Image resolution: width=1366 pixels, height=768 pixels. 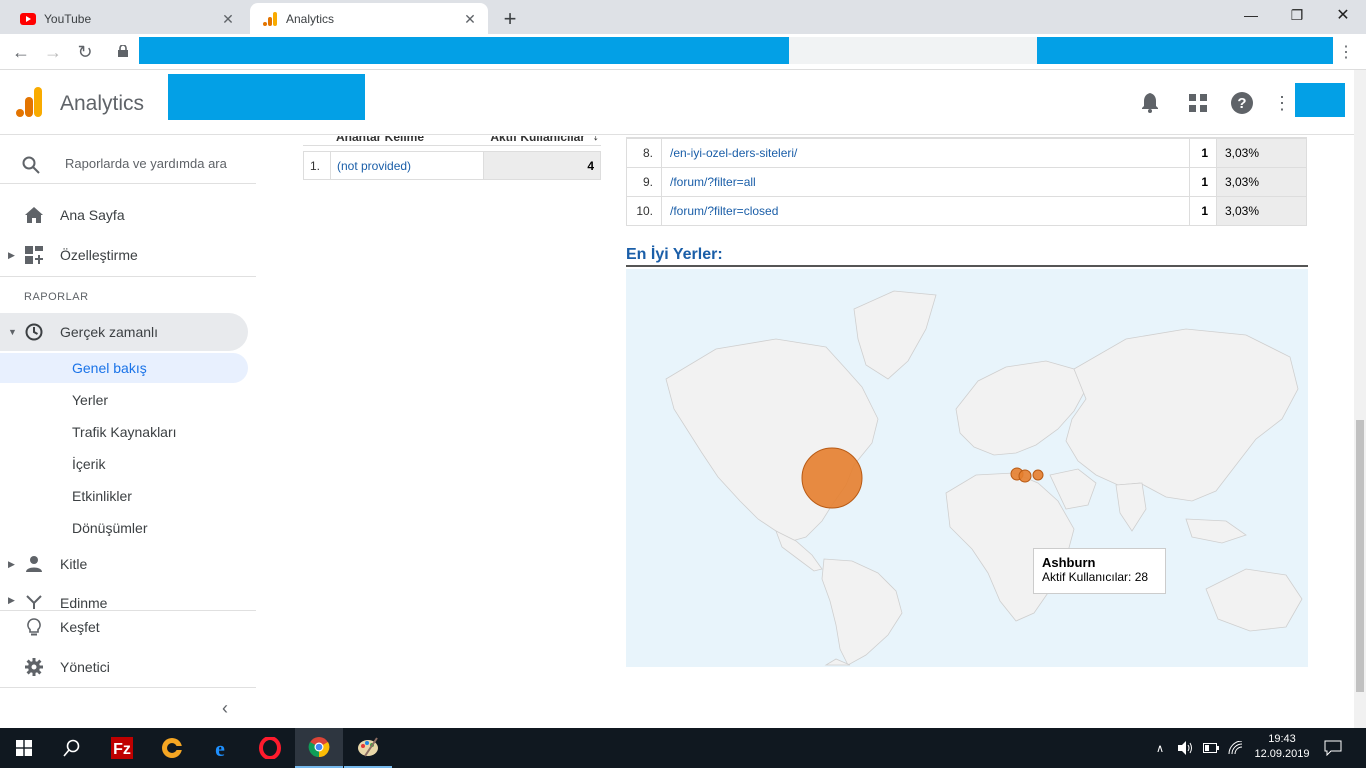 I want to click on sidebar-subitem-conversions: Dönüşümler, so click(x=124, y=528).